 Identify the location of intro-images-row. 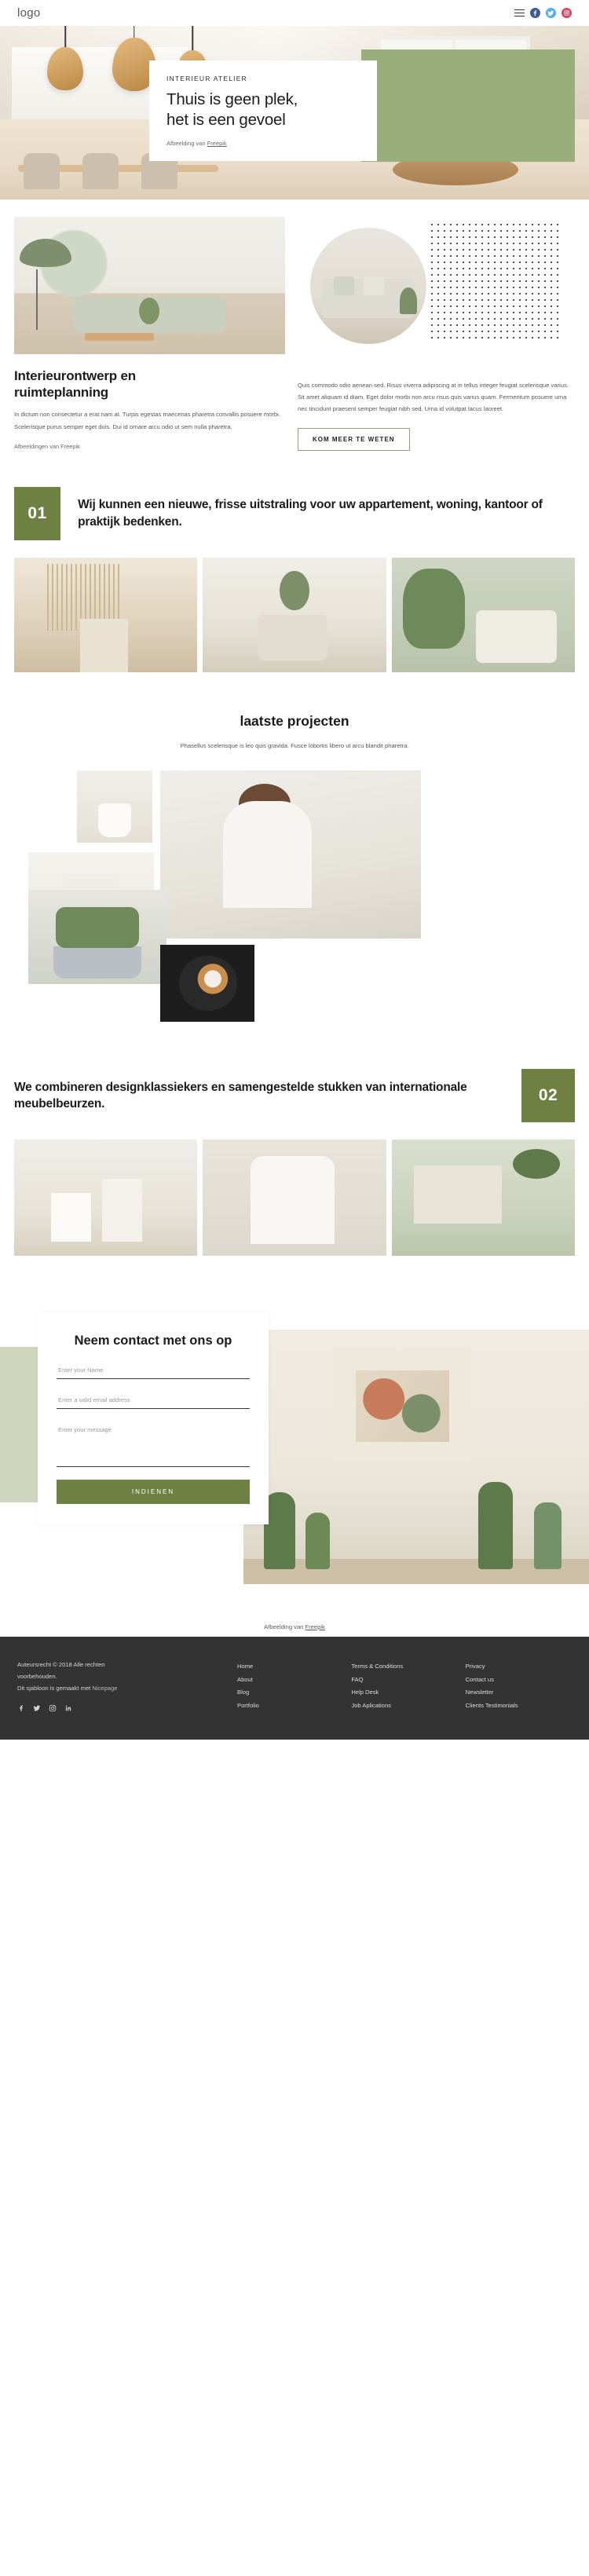
(294, 285).